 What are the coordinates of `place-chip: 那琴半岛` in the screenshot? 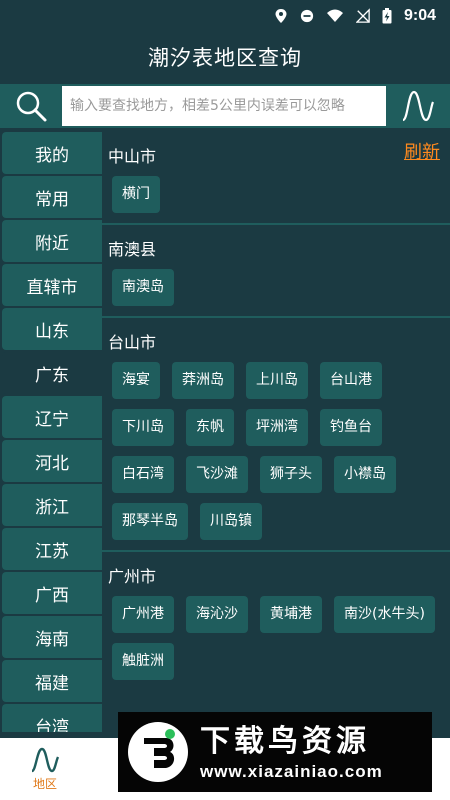 It's located at (150, 521).